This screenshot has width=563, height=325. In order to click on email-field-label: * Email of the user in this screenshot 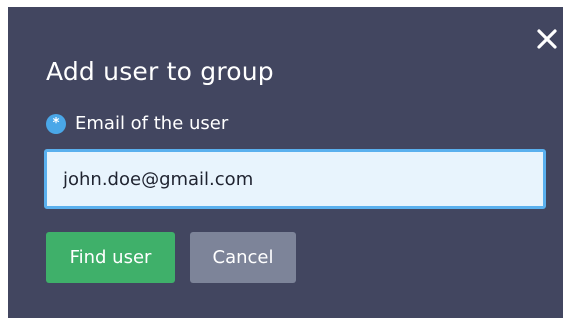, I will do `click(137, 123)`.